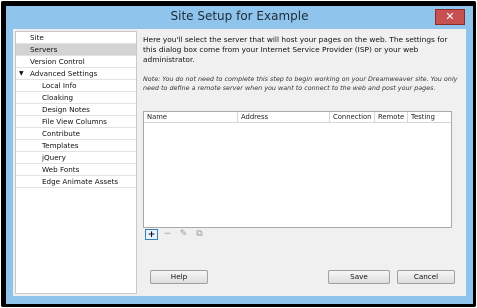  I want to click on sidebar-item-label: File View Columns, so click(74, 121).